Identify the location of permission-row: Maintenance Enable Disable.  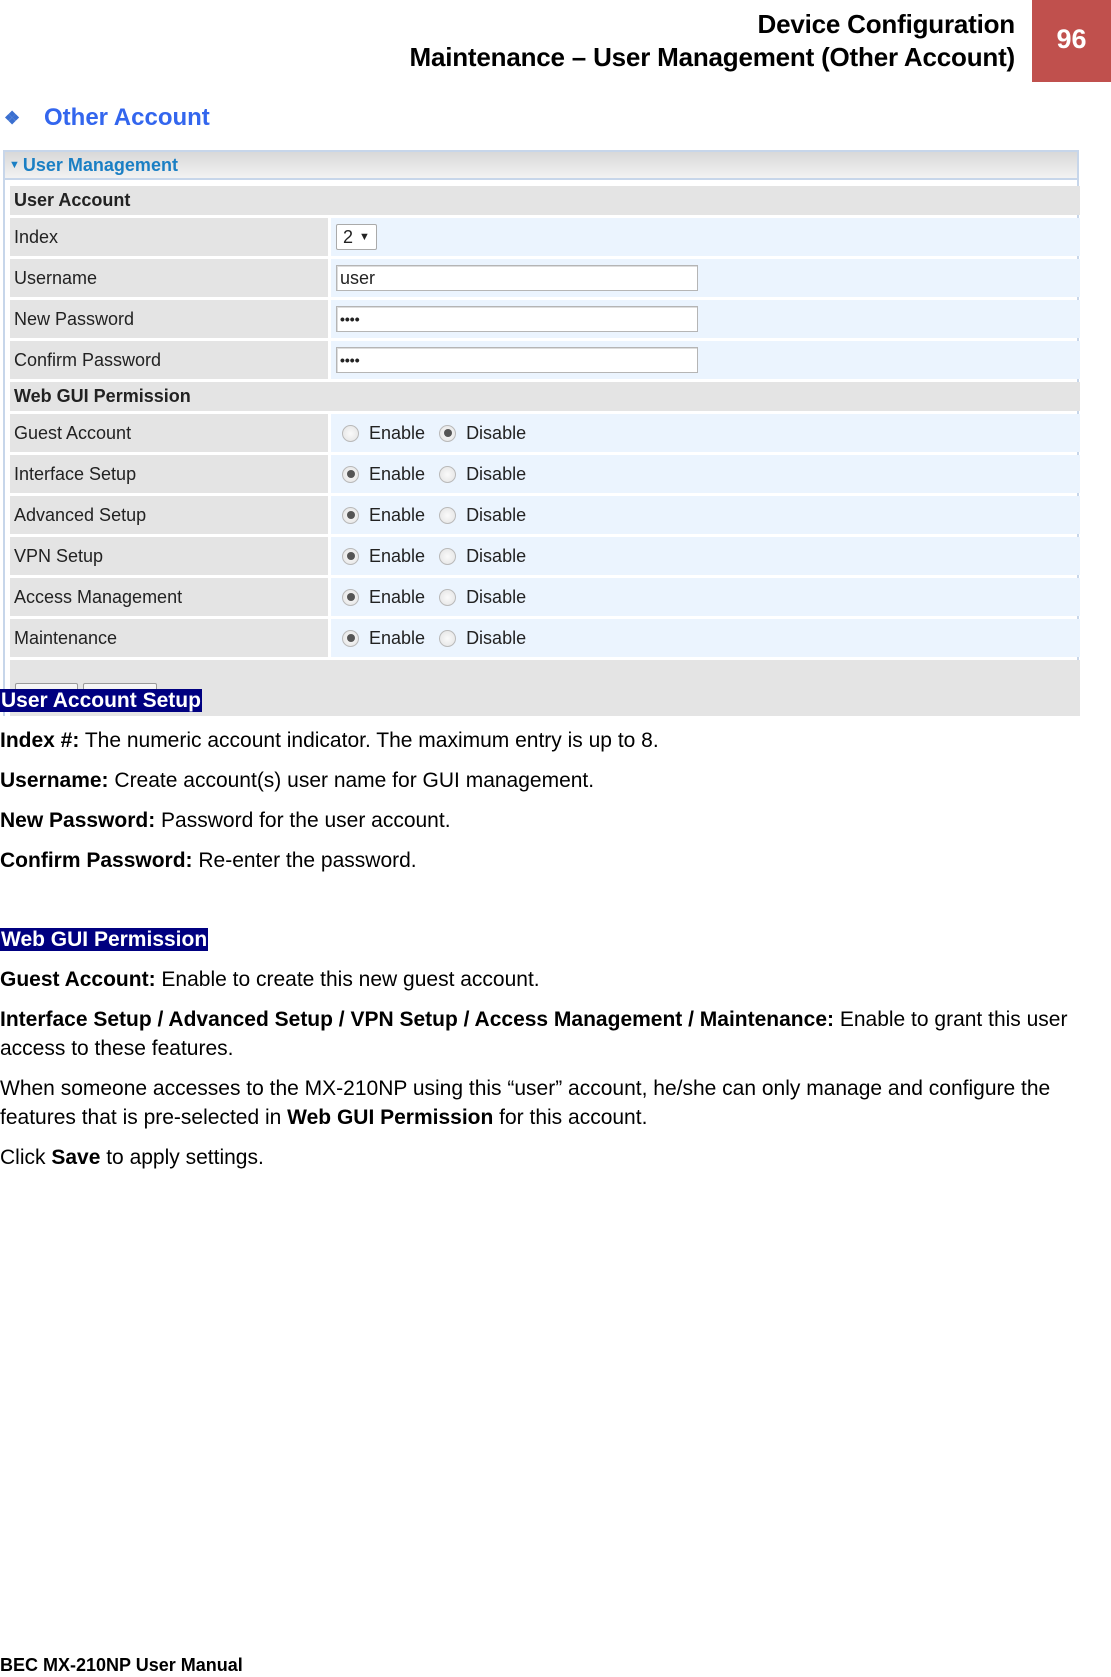
(545, 638).